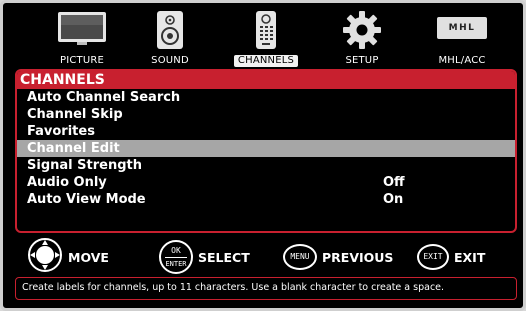 The width and height of the screenshot is (526, 311). Describe the element at coordinates (266, 199) in the screenshot. I see `menu-item-auto-view-mode: Auto View Mode On` at that location.